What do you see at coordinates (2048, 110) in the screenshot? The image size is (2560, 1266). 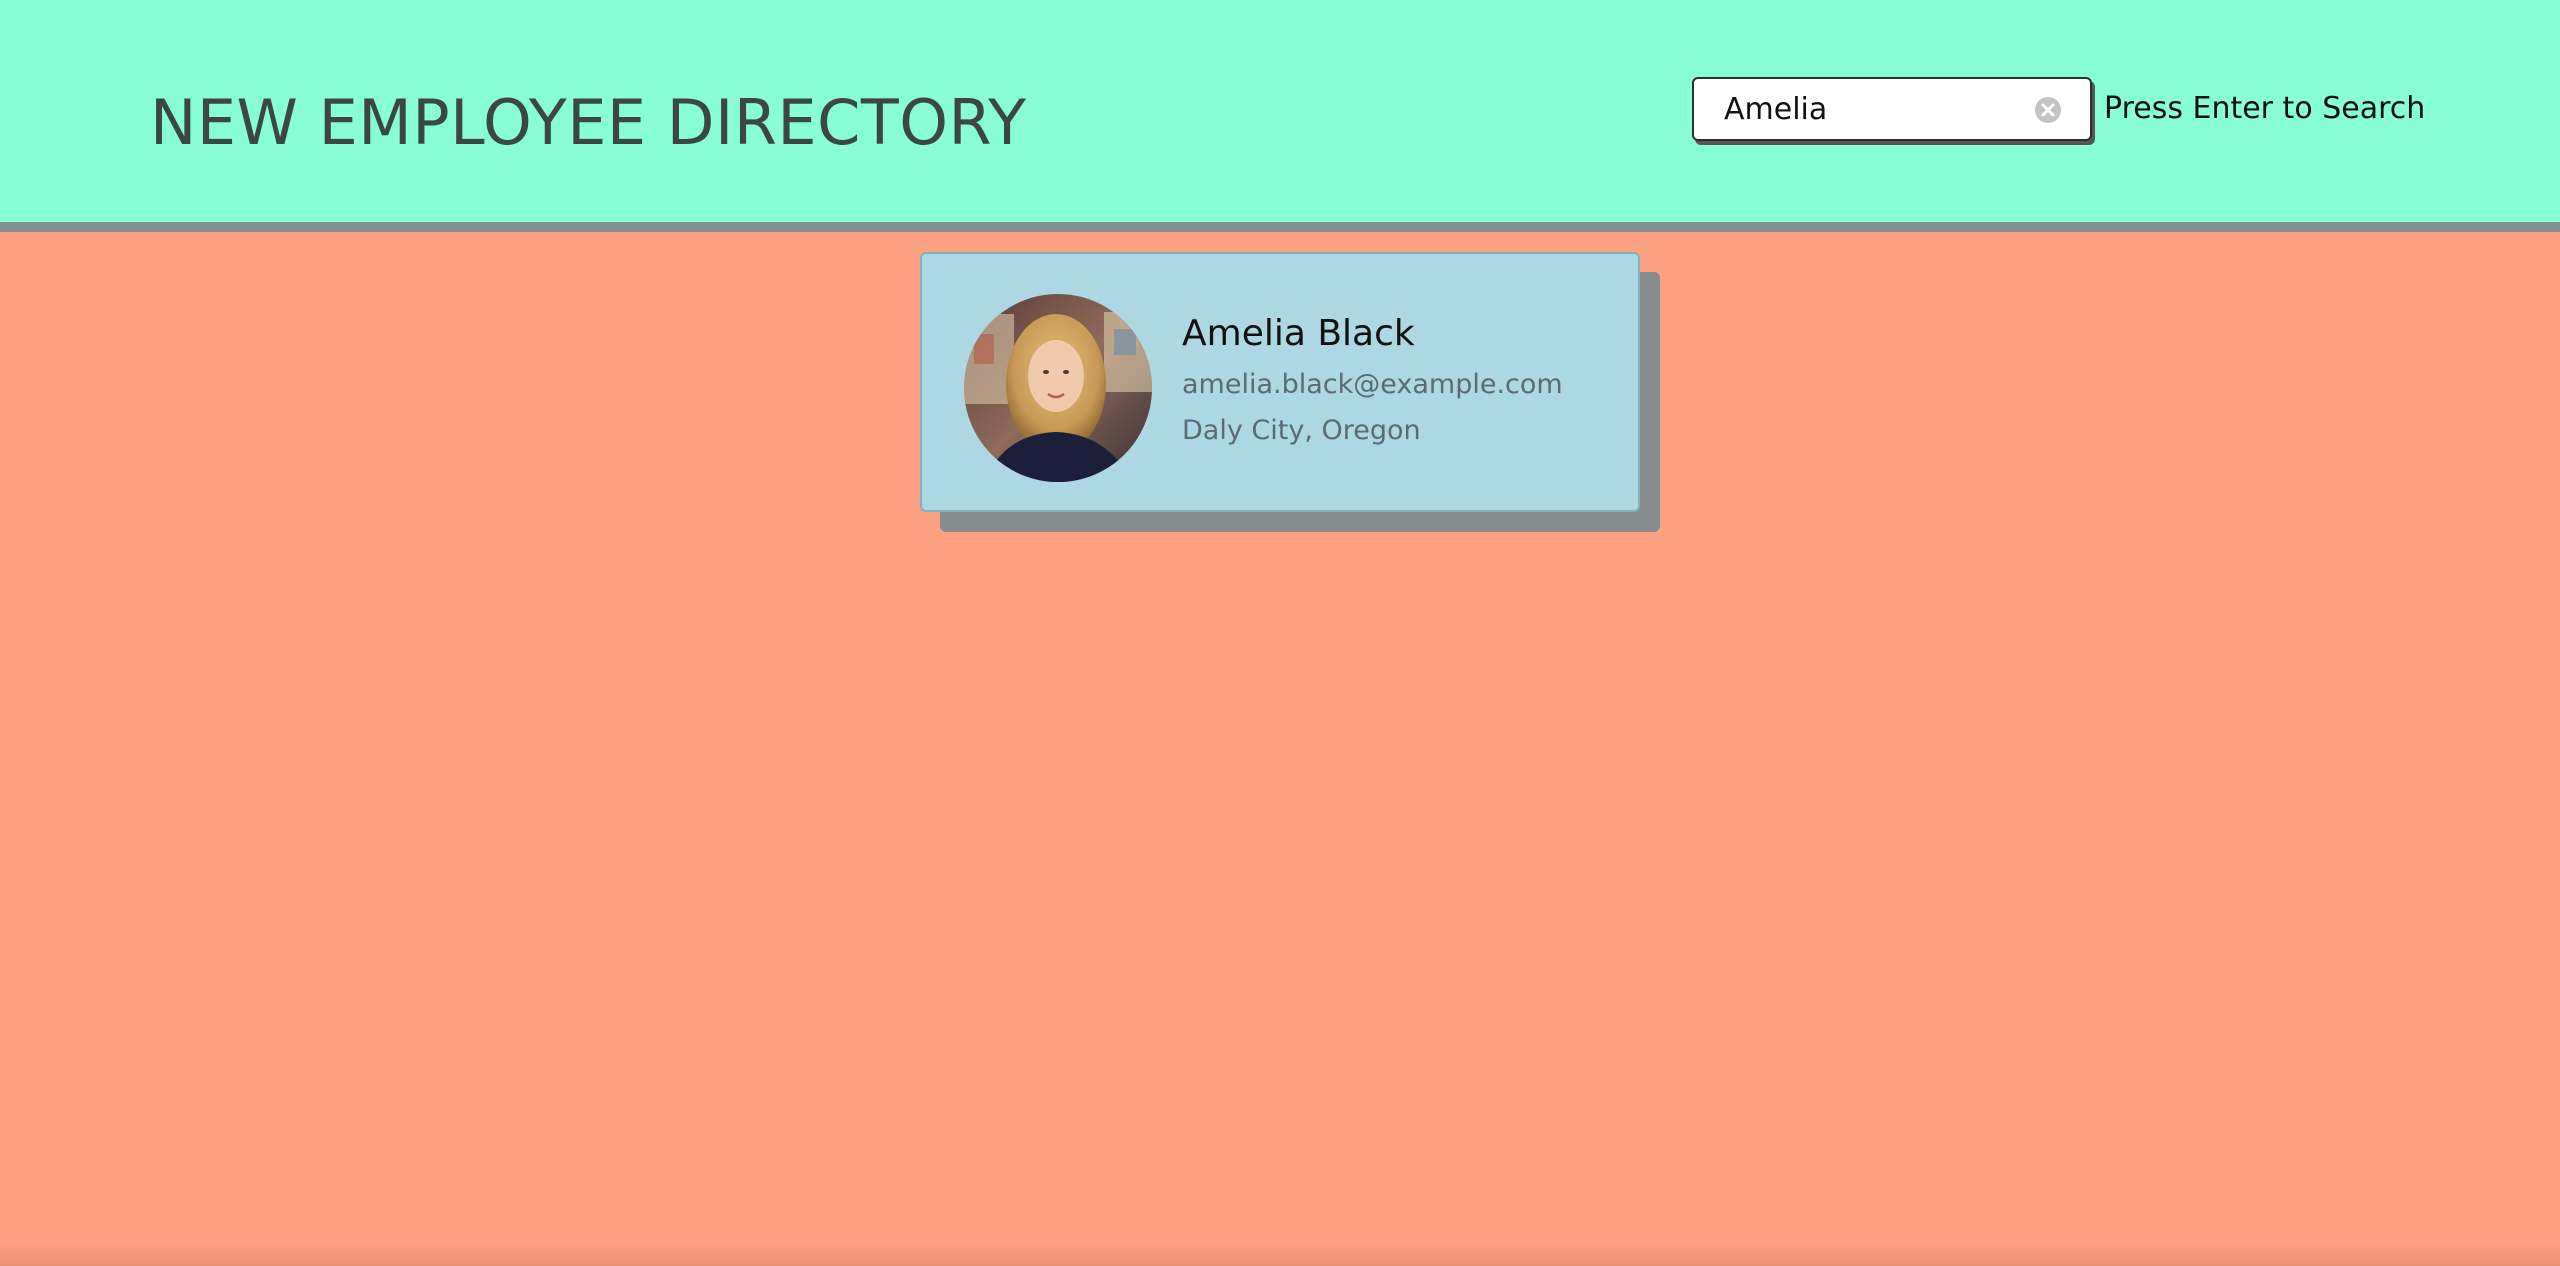 I see `clear-circle-icon` at bounding box center [2048, 110].